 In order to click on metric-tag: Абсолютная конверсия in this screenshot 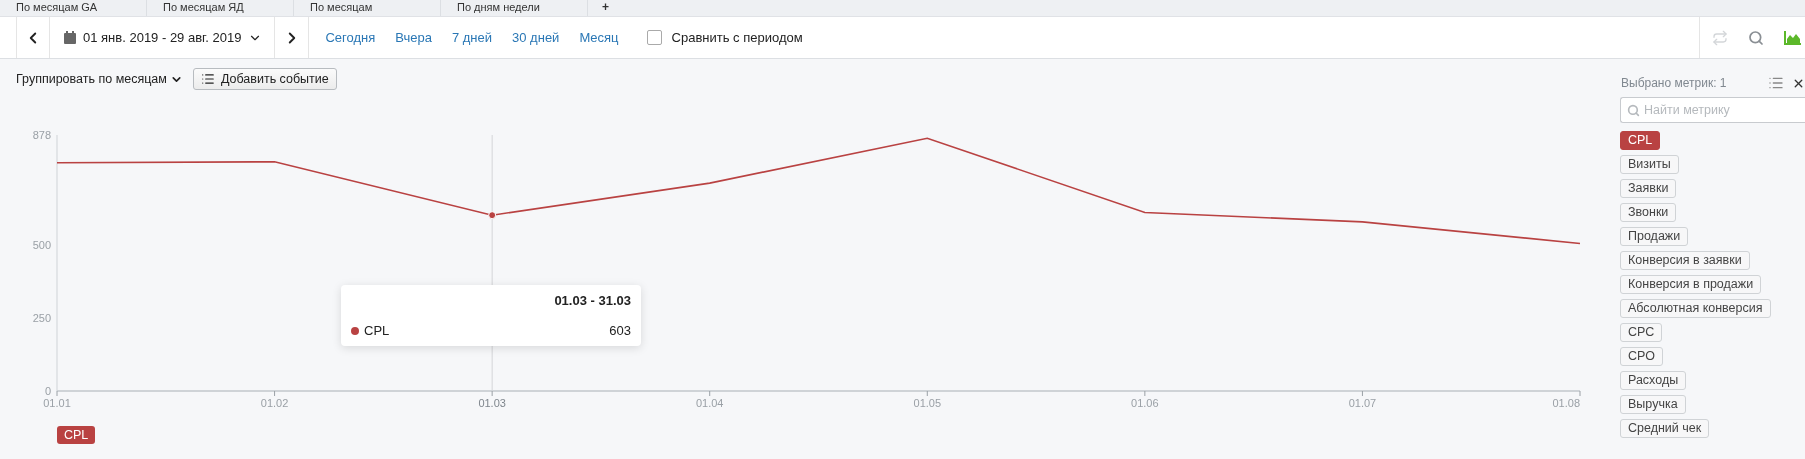, I will do `click(1695, 308)`.